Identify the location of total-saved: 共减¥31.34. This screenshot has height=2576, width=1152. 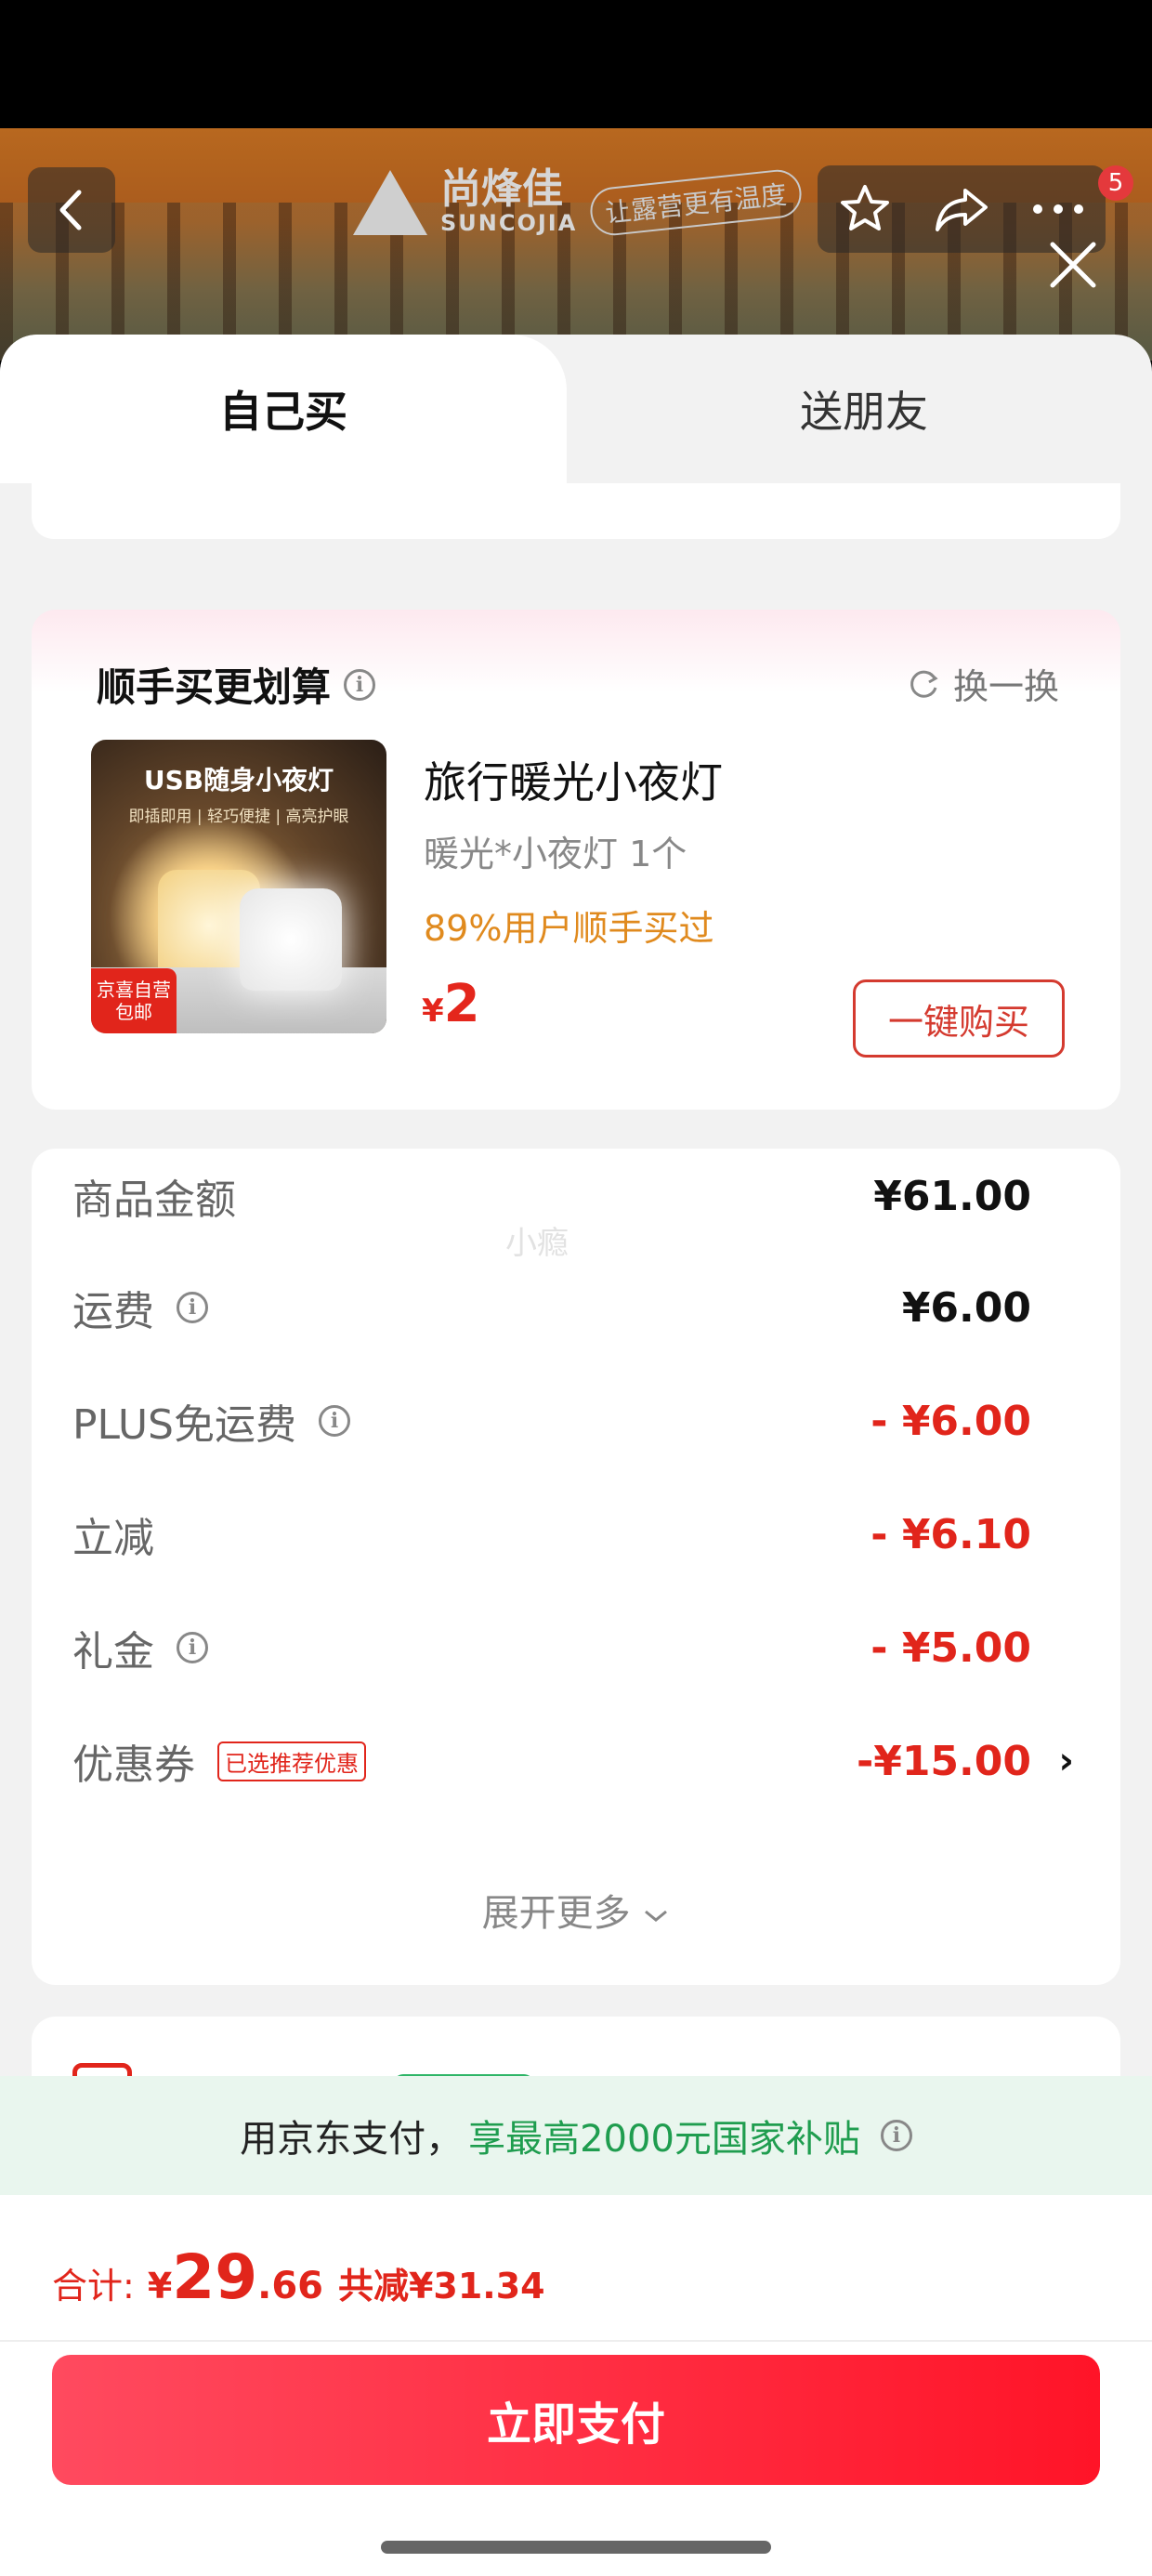
(441, 2286).